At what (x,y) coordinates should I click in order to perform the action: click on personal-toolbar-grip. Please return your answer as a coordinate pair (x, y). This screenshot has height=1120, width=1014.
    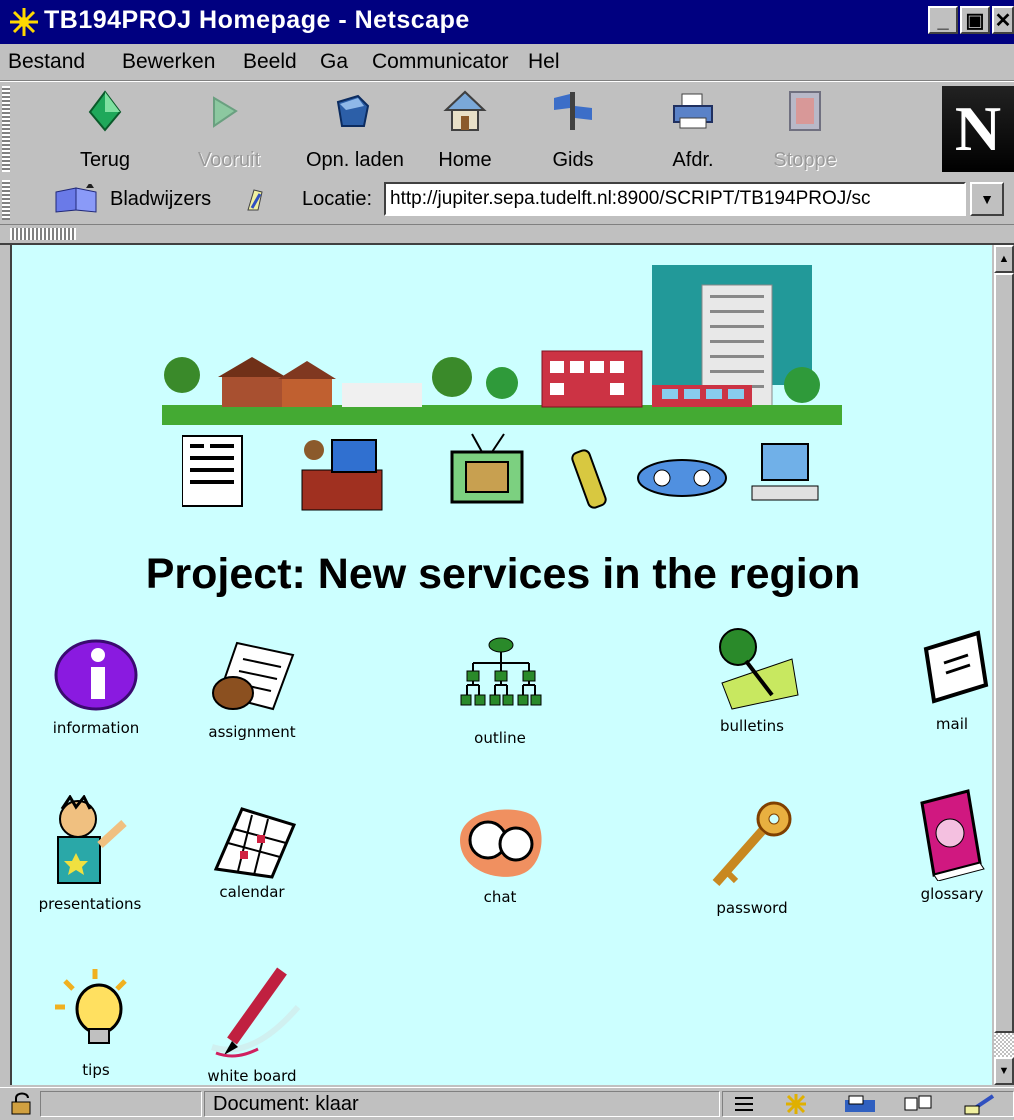
    Looking at the image, I should click on (43, 234).